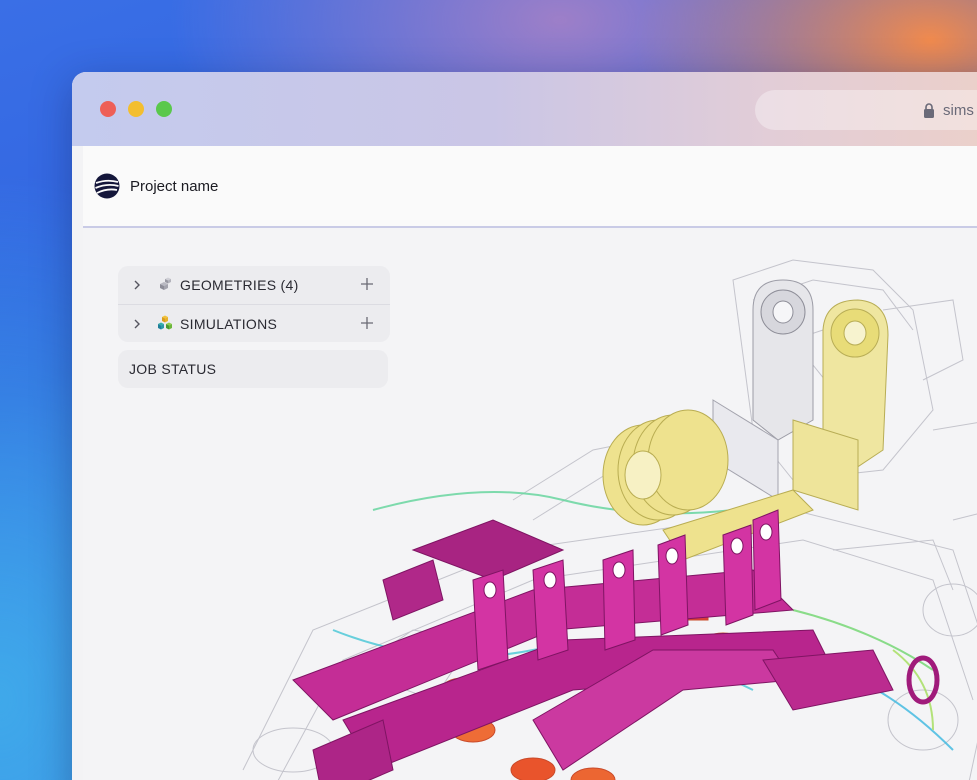  Describe the element at coordinates (229, 323) in the screenshot. I see `tree-item-label: SIMULATIONS` at that location.